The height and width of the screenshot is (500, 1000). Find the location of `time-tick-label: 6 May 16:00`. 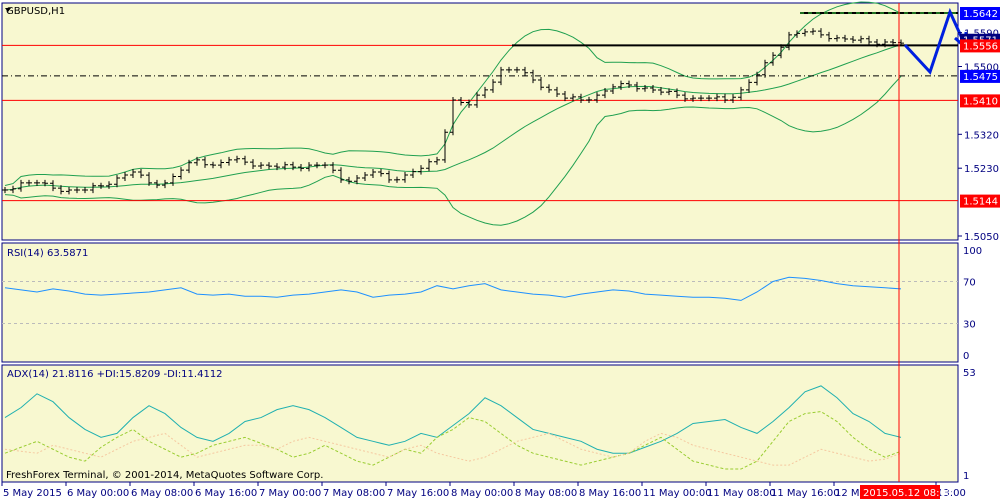

time-tick-label: 6 May 16:00 is located at coordinates (226, 493).